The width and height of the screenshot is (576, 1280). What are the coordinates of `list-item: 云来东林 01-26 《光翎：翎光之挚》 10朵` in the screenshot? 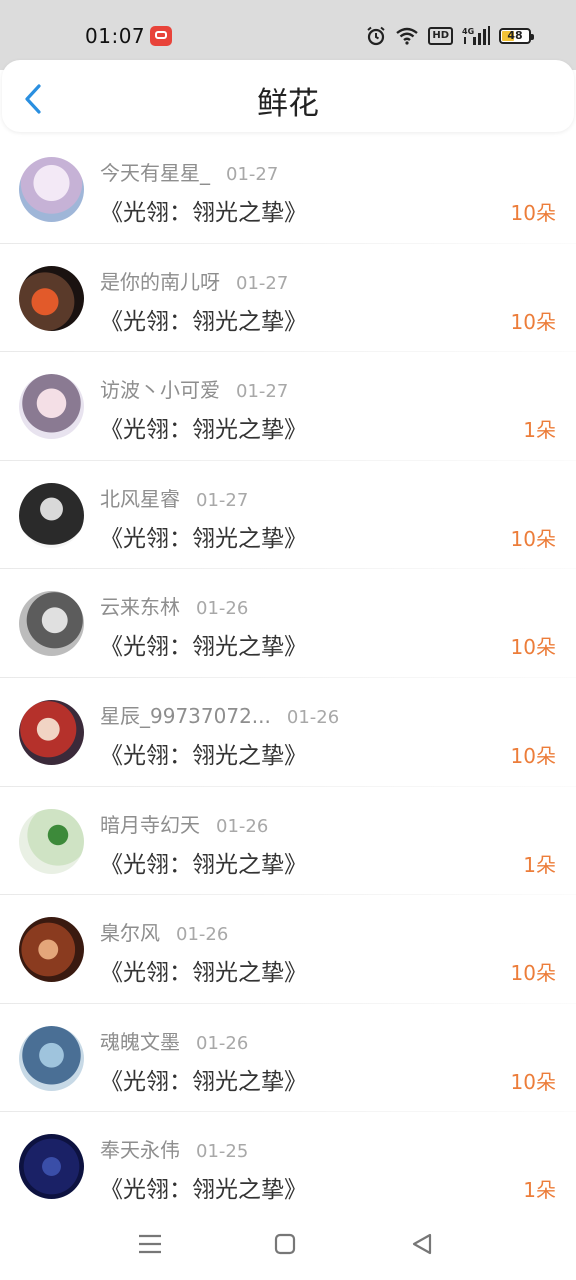 It's located at (288, 623).